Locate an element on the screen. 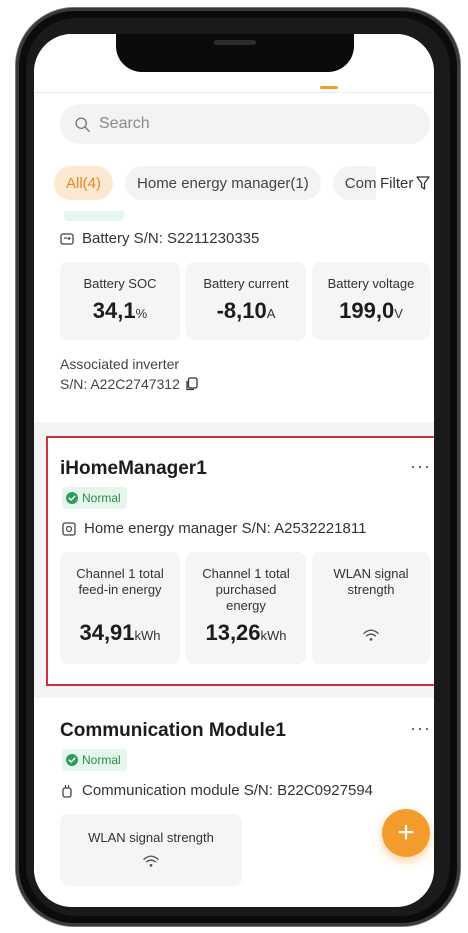 The image size is (468, 933). filter-label: Filter is located at coordinates (397, 183).